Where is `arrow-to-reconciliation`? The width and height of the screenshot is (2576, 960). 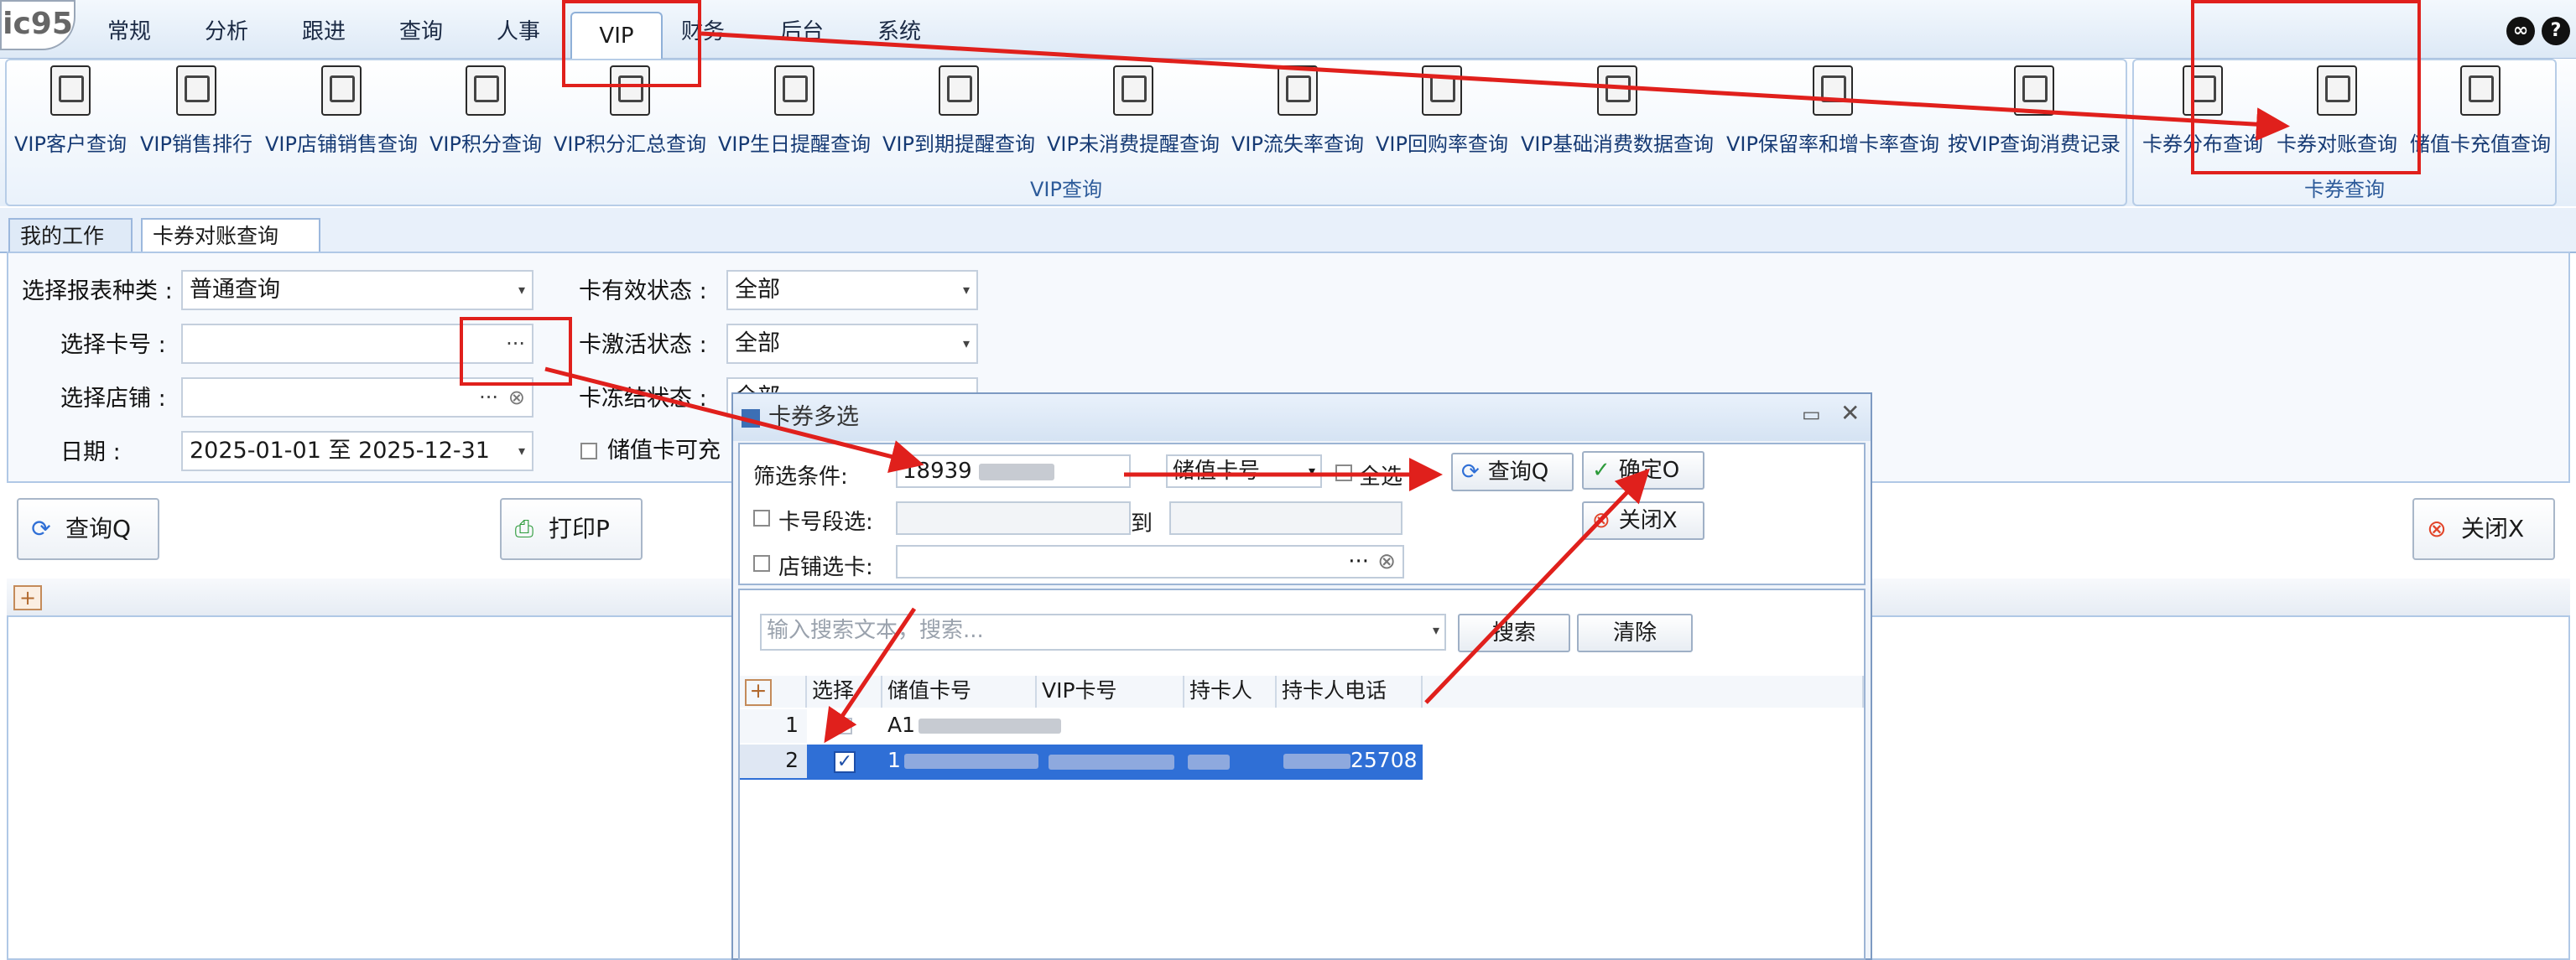
arrow-to-reconciliation is located at coordinates (1495, 86).